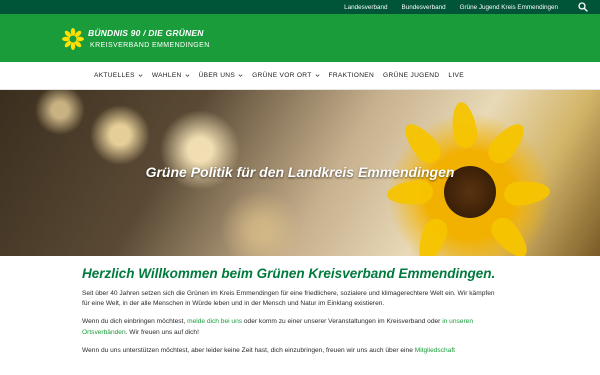 This screenshot has height=375, width=600. I want to click on membership-link: Mitgliedschaft, so click(435, 350).